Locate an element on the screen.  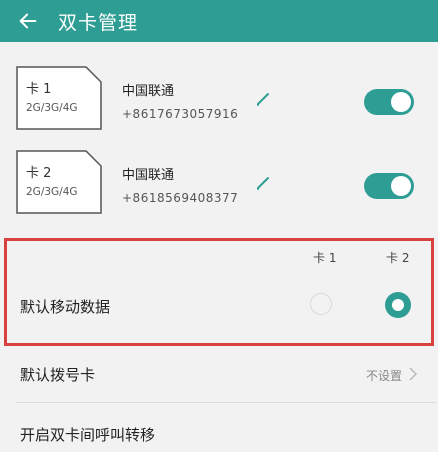
back-button is located at coordinates (28, 21).